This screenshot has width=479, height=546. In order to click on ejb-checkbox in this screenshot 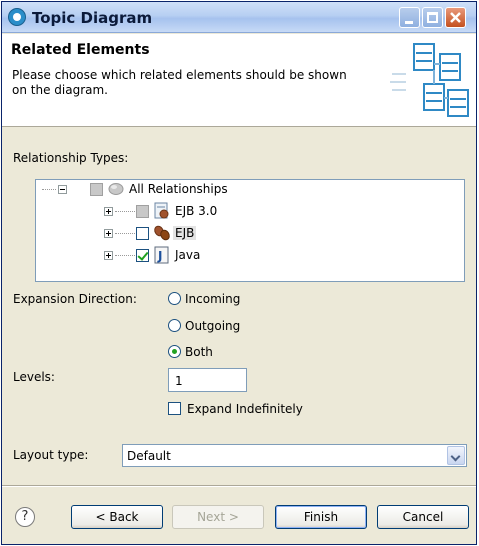, I will do `click(142, 233)`.